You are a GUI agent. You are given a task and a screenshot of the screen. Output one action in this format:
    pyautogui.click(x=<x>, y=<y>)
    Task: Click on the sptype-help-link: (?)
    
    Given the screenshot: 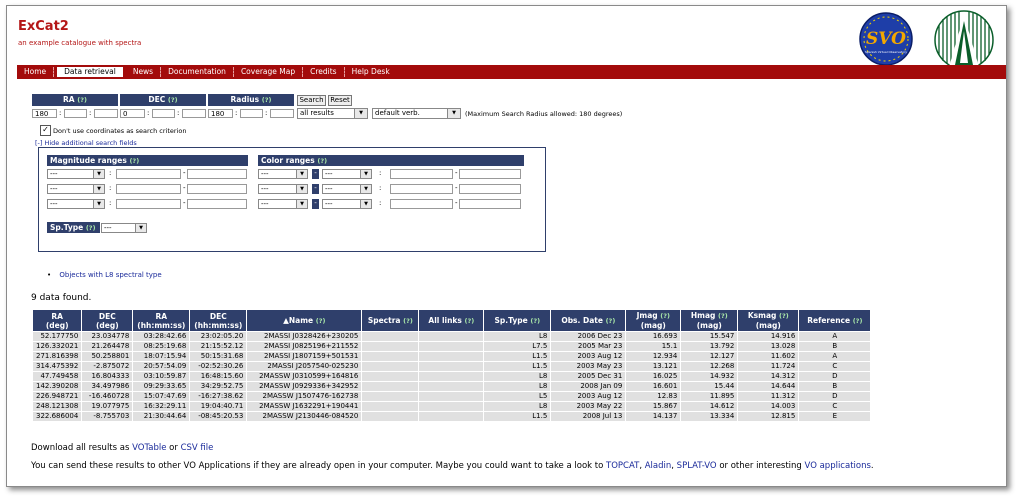 What is the action you would take?
    pyautogui.click(x=91, y=228)
    